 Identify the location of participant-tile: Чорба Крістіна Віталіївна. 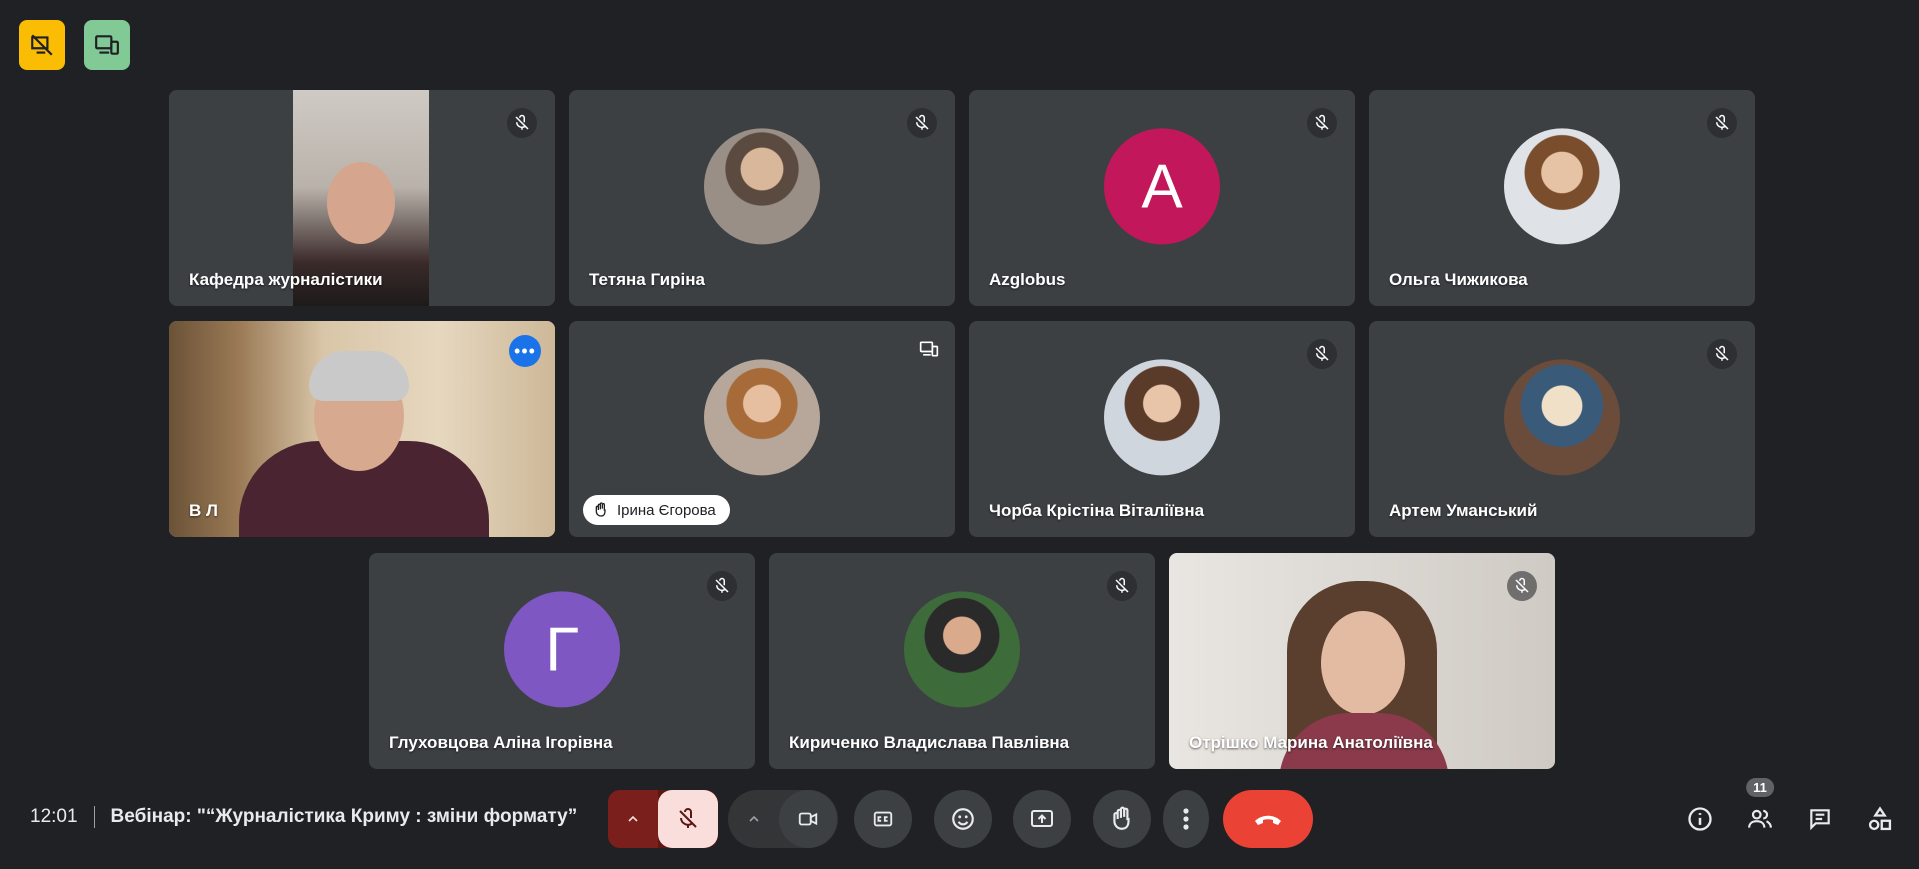
(1162, 429).